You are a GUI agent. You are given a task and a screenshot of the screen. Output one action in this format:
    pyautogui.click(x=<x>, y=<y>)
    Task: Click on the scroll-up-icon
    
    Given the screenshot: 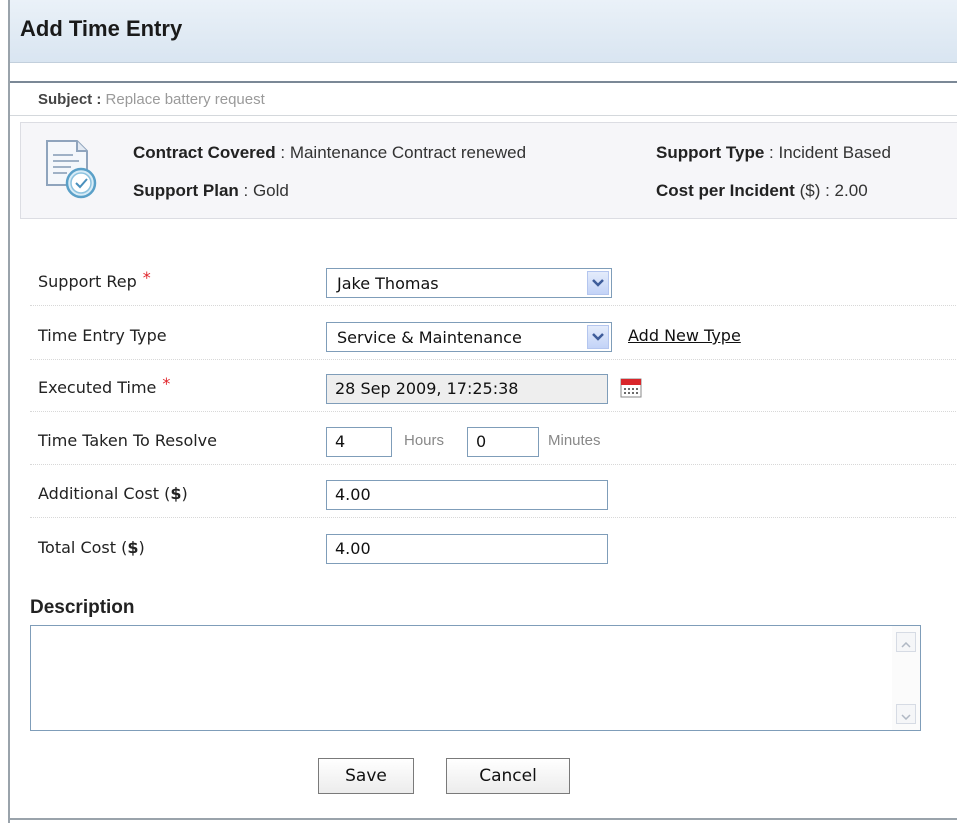 What is the action you would take?
    pyautogui.click(x=906, y=642)
    